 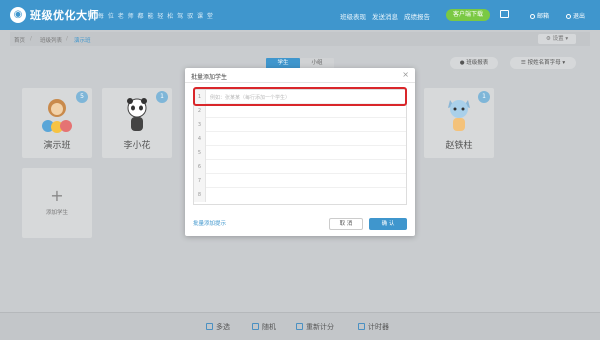 What do you see at coordinates (82, 41) in the screenshot?
I see `breadcrumb-current: 演示班` at bounding box center [82, 41].